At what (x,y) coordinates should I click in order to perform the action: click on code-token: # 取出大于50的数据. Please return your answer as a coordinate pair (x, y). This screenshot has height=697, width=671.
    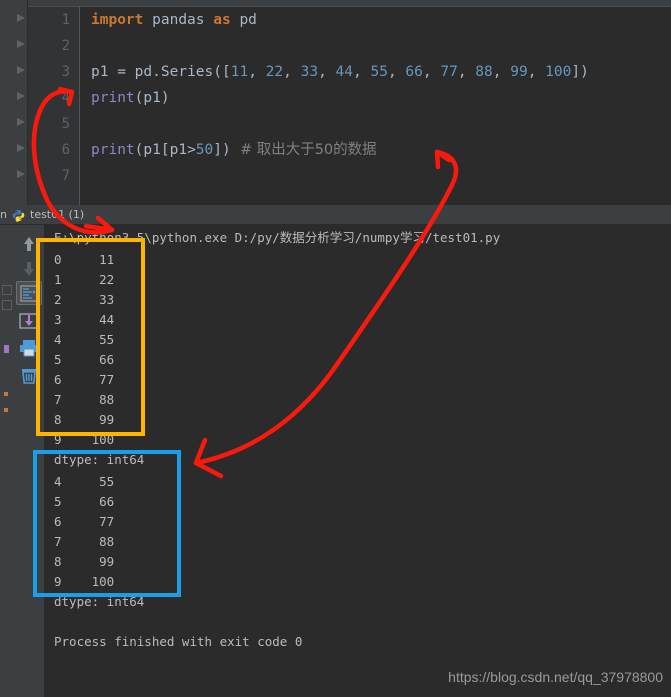
    Looking at the image, I should click on (303, 150).